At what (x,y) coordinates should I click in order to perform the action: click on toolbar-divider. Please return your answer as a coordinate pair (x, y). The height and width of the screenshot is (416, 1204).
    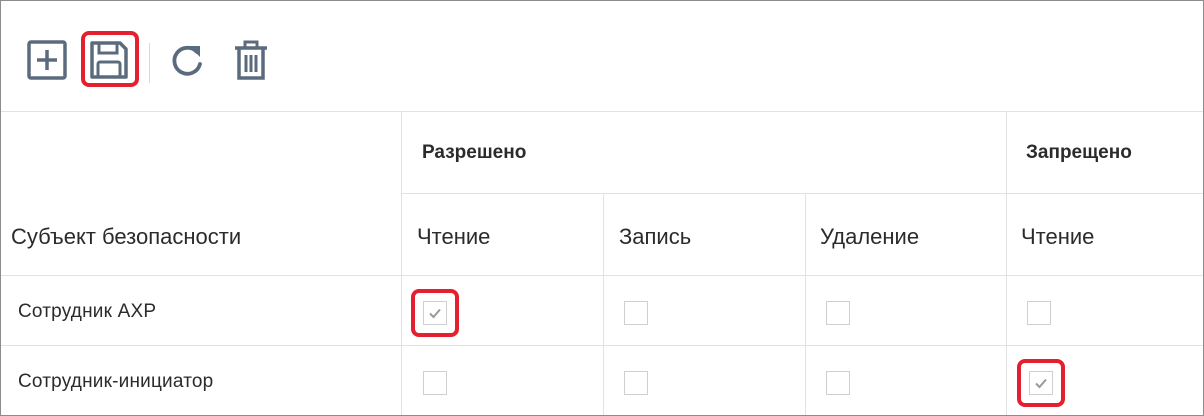
    Looking at the image, I should click on (149, 63).